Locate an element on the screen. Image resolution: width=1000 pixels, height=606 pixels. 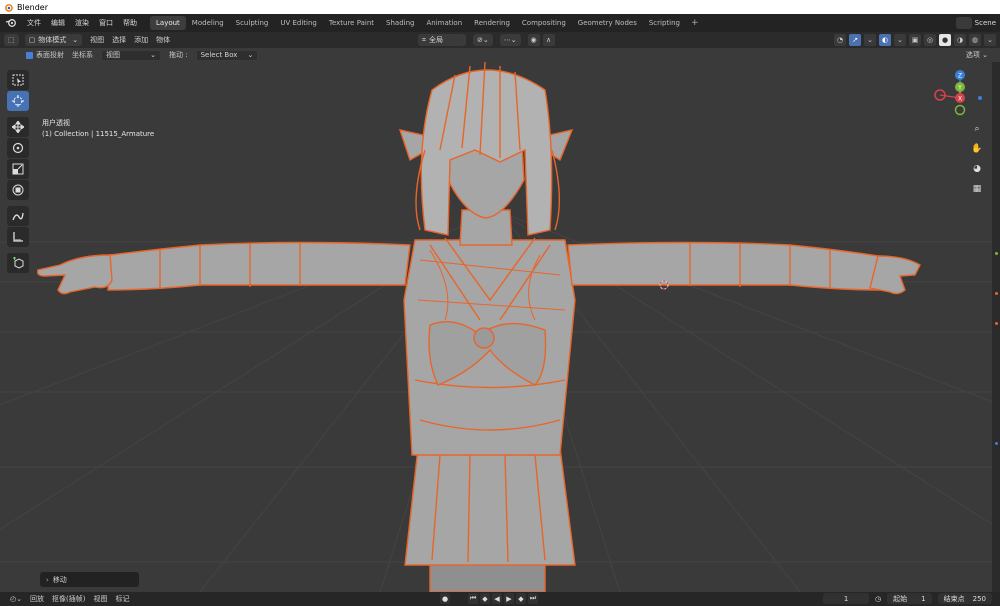
tool-select-box is located at coordinates (18, 80).